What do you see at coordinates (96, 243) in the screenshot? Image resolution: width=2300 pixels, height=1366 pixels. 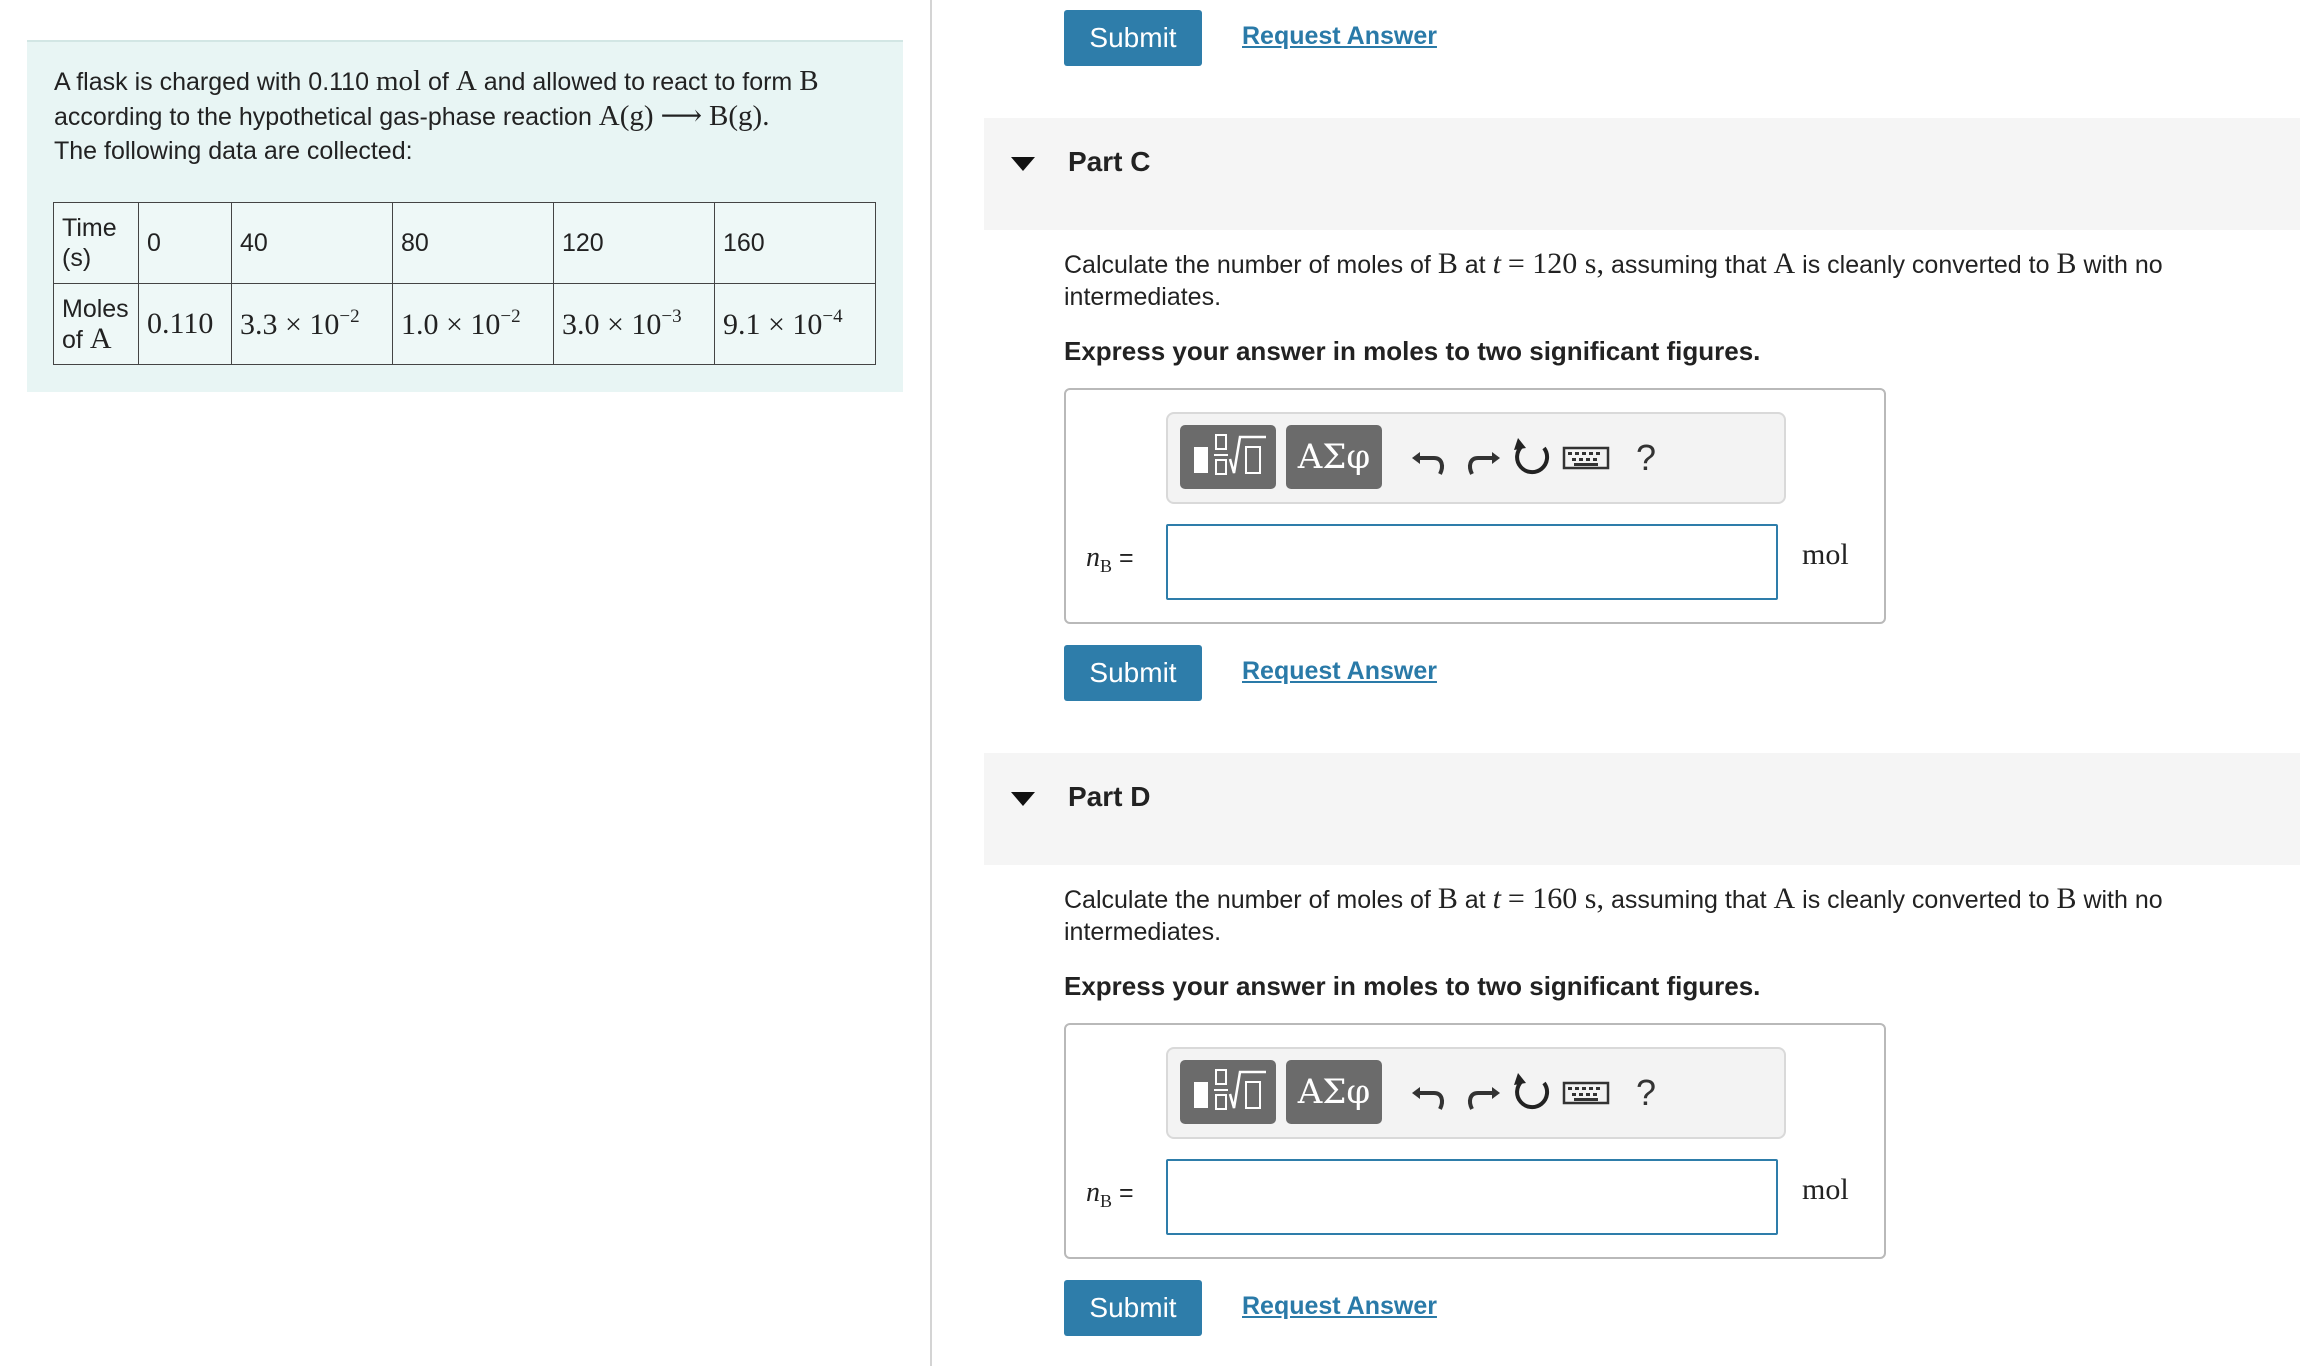 I see `table-header-time: Time (s)` at bounding box center [96, 243].